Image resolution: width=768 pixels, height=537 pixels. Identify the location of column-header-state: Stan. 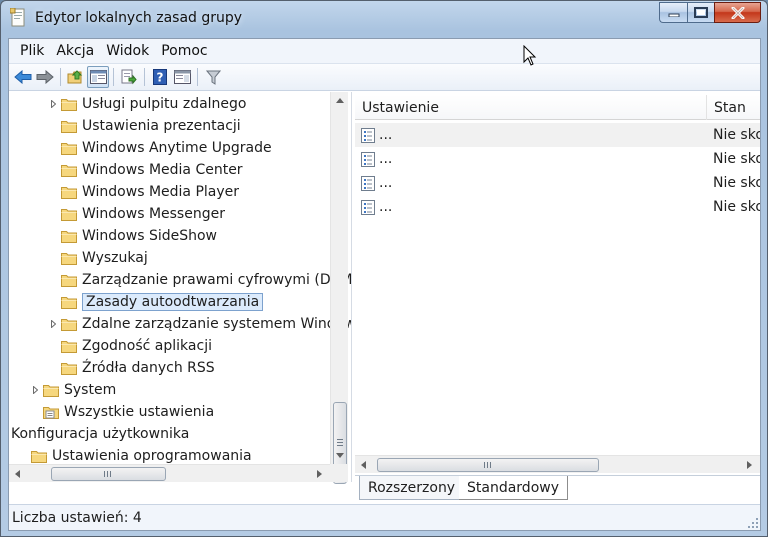
(733, 107).